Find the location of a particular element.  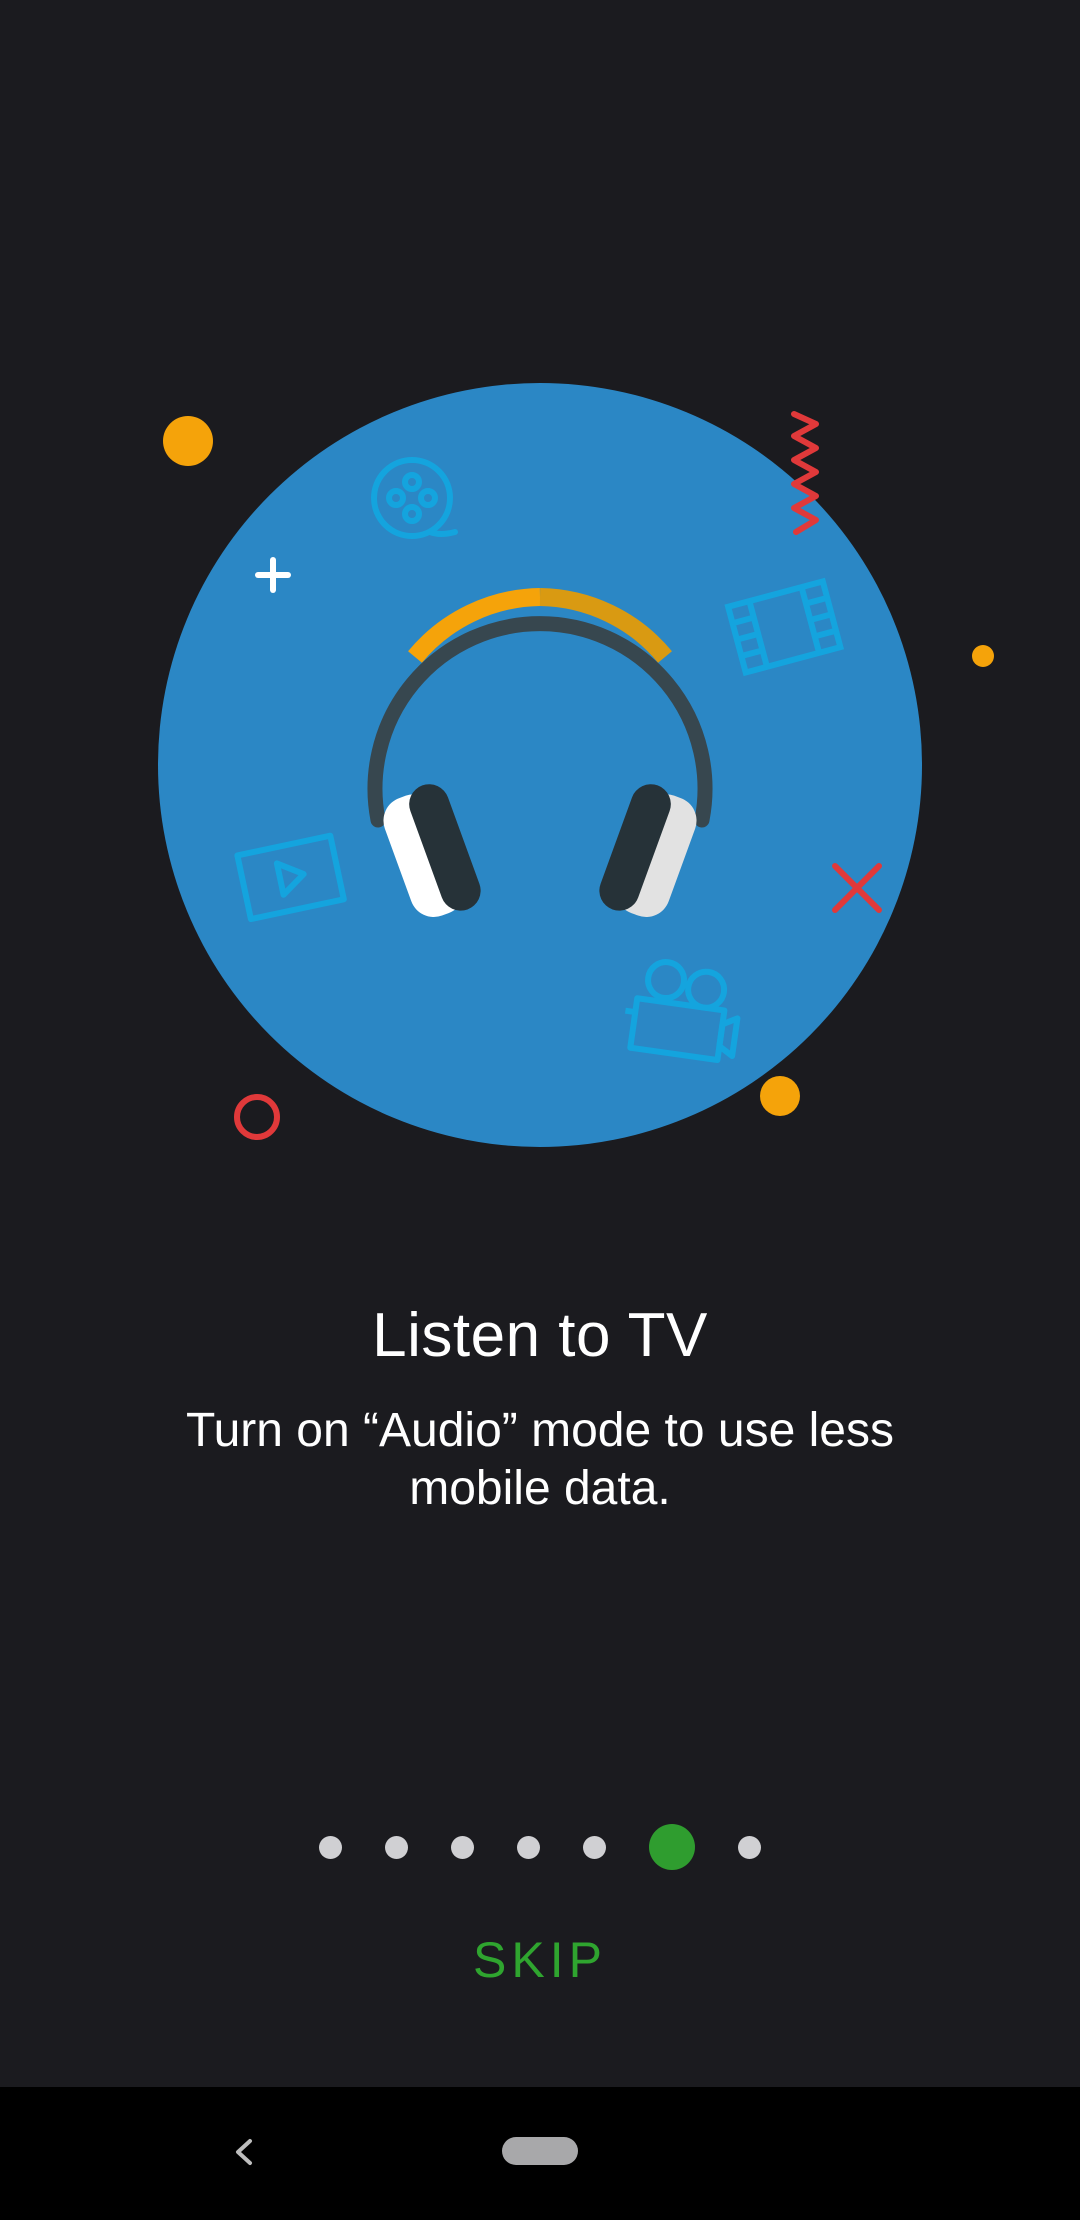

onboarding-title: Listen to TV is located at coordinates (540, 1335).